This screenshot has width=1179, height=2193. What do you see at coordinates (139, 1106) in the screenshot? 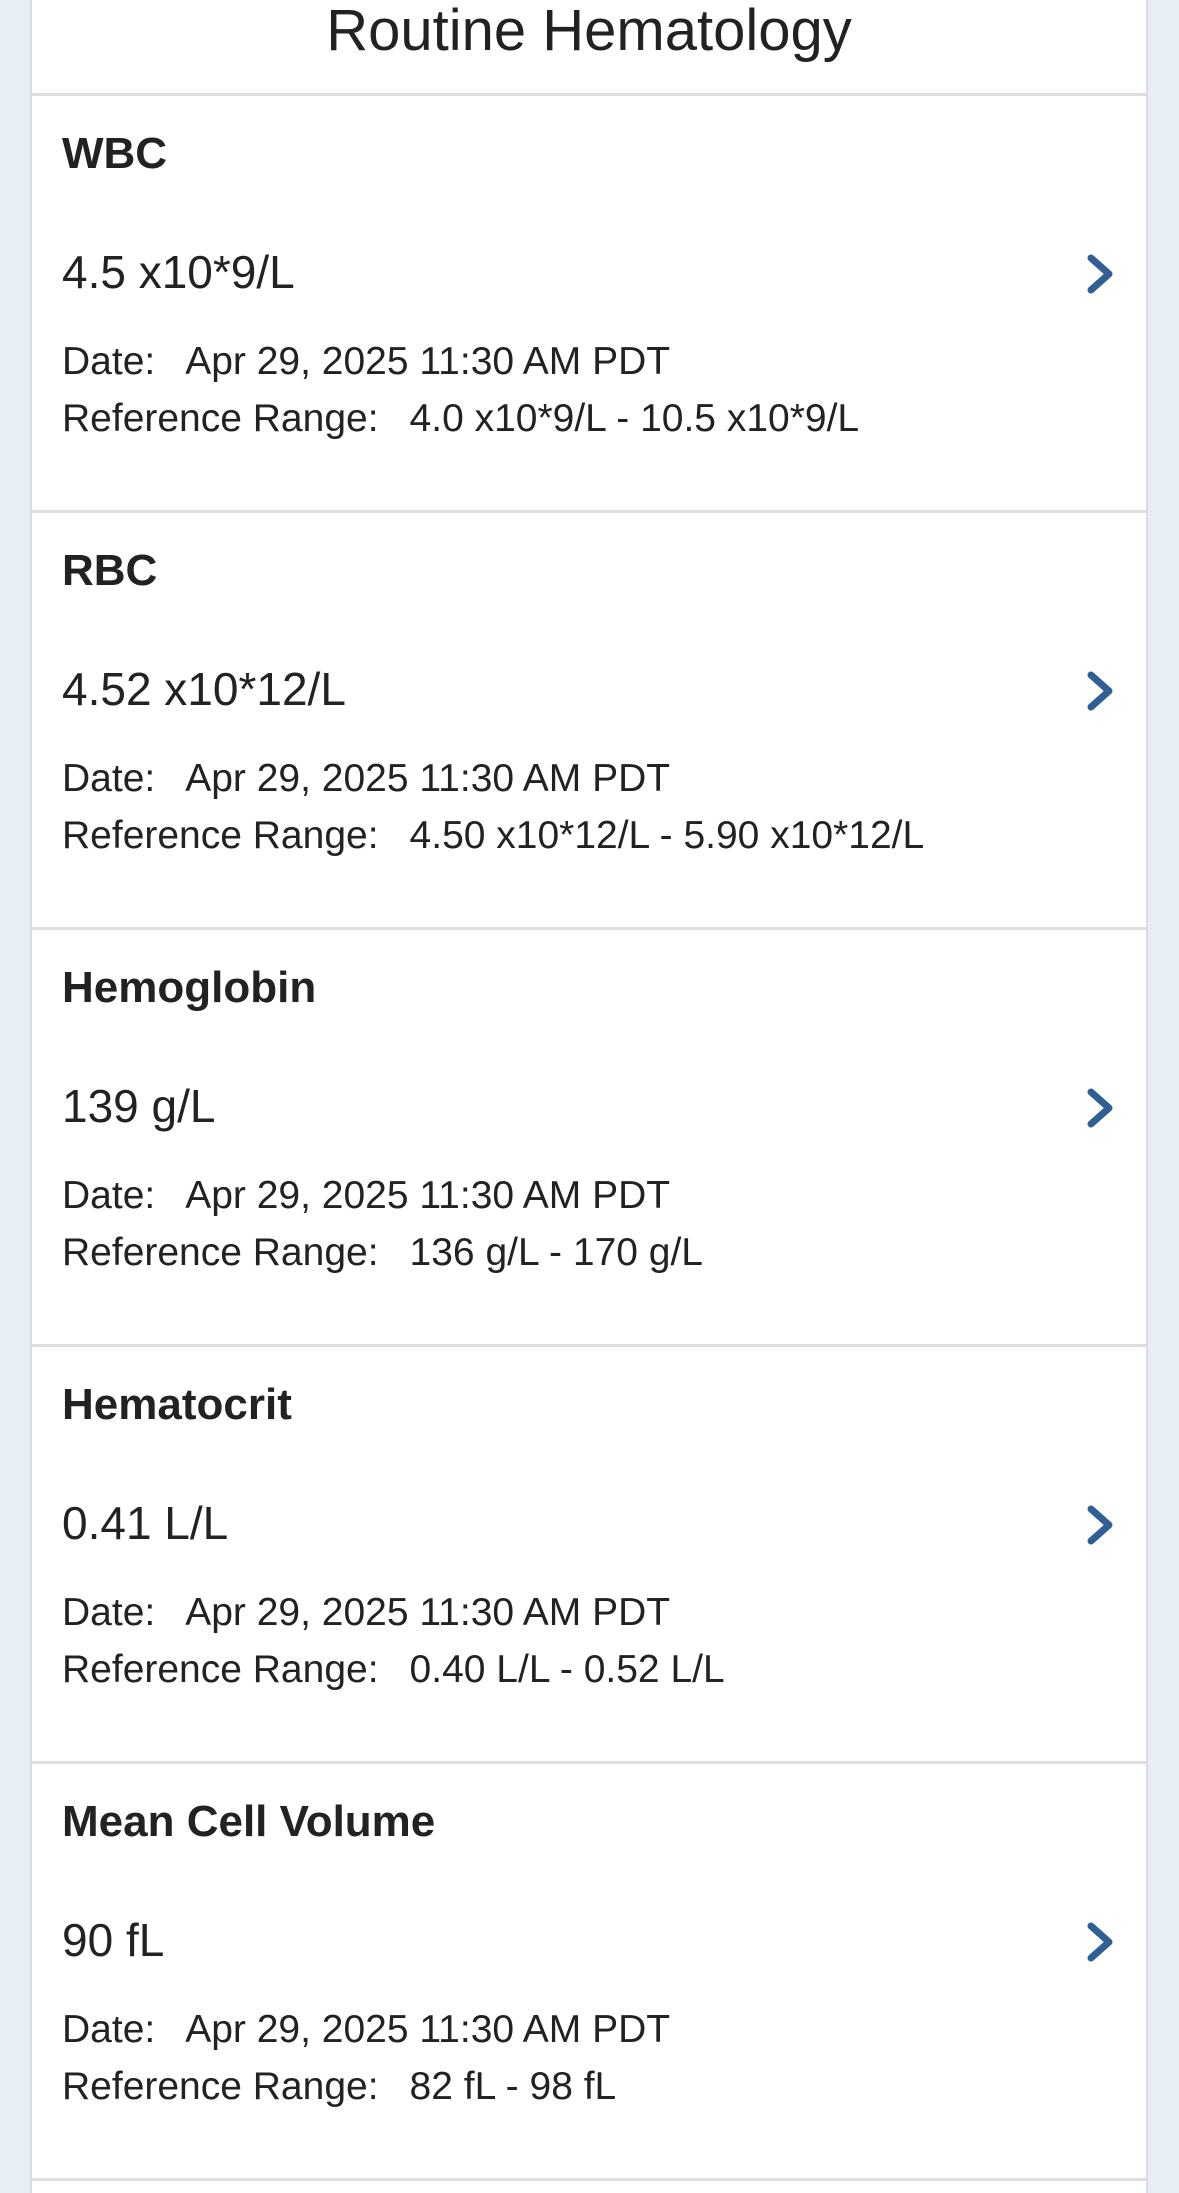
I see `result-value: 139 g/L` at bounding box center [139, 1106].